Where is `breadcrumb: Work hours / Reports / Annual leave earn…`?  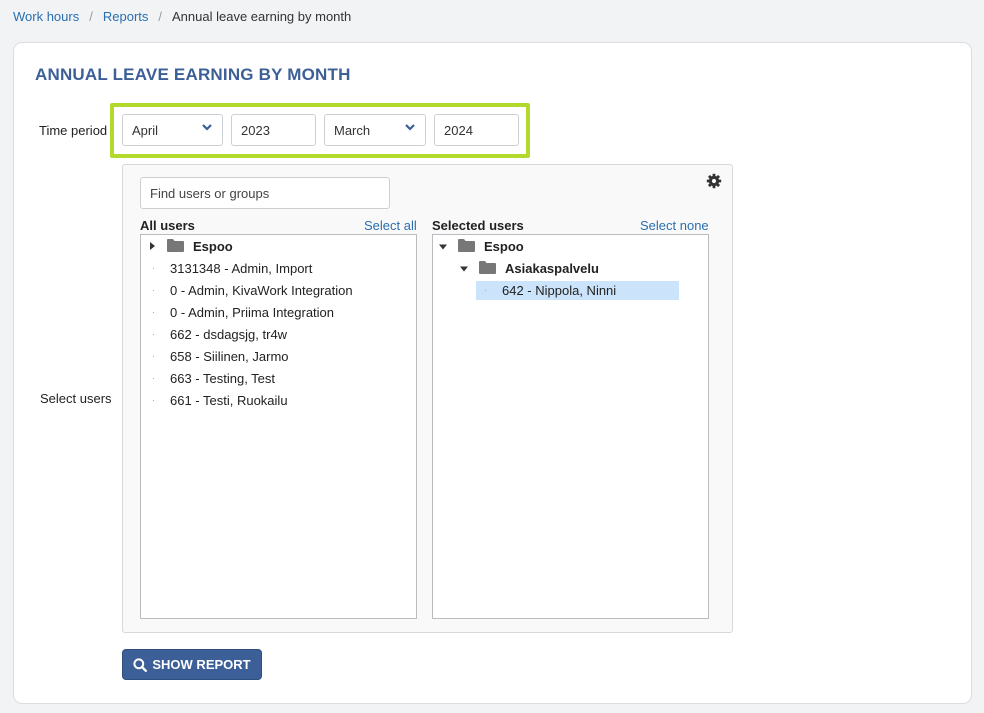 breadcrumb: Work hours / Reports / Annual leave earn… is located at coordinates (182, 16).